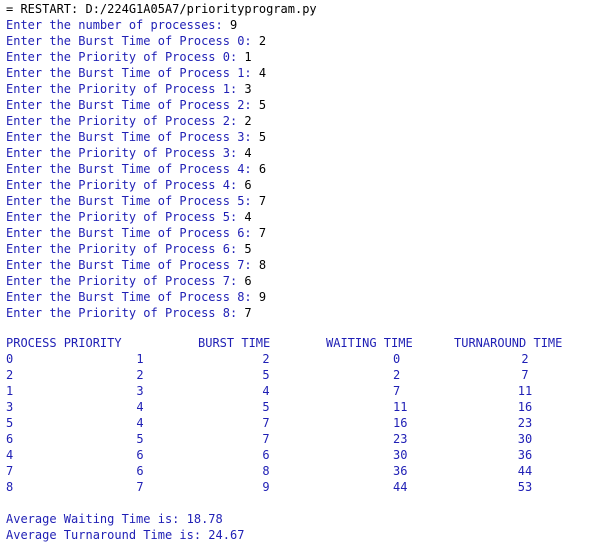 This screenshot has height=546, width=601. I want to click on cell-turnaround-time: 23, so click(525, 423).